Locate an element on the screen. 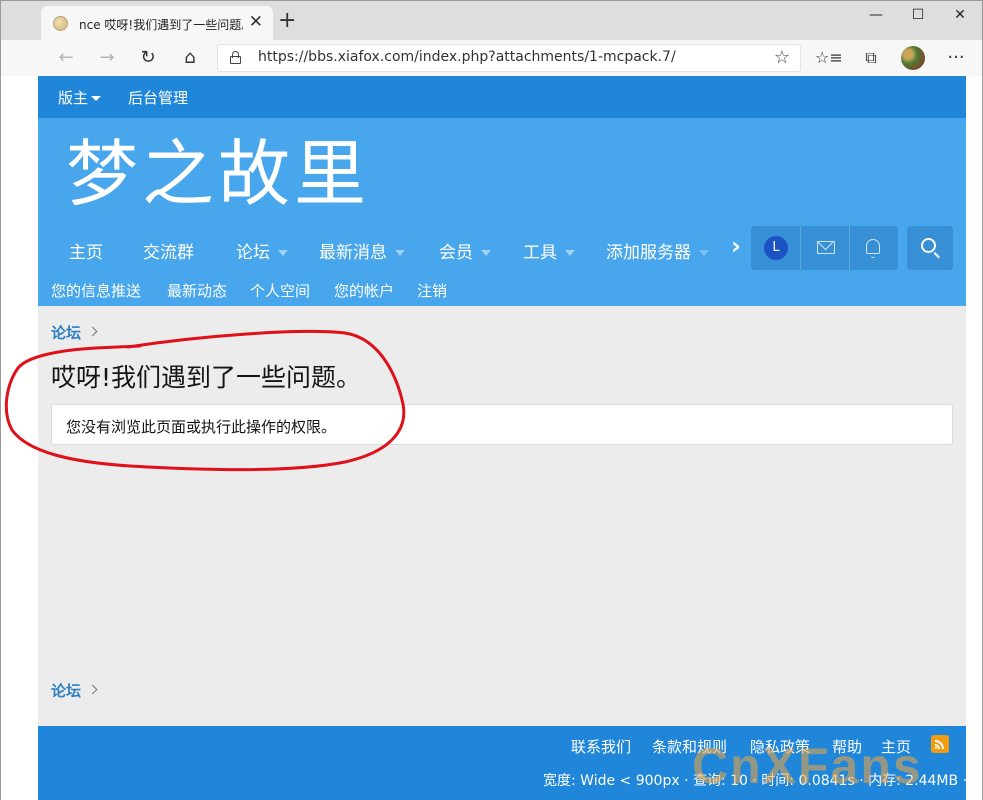 This screenshot has width=983, height=800. lock-icon is located at coordinates (235, 57).